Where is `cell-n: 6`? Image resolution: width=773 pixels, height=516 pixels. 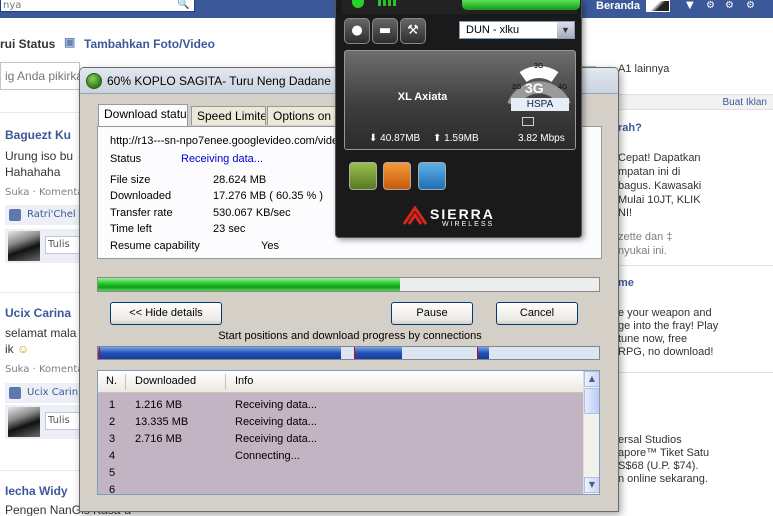 cell-n: 6 is located at coordinates (112, 489).